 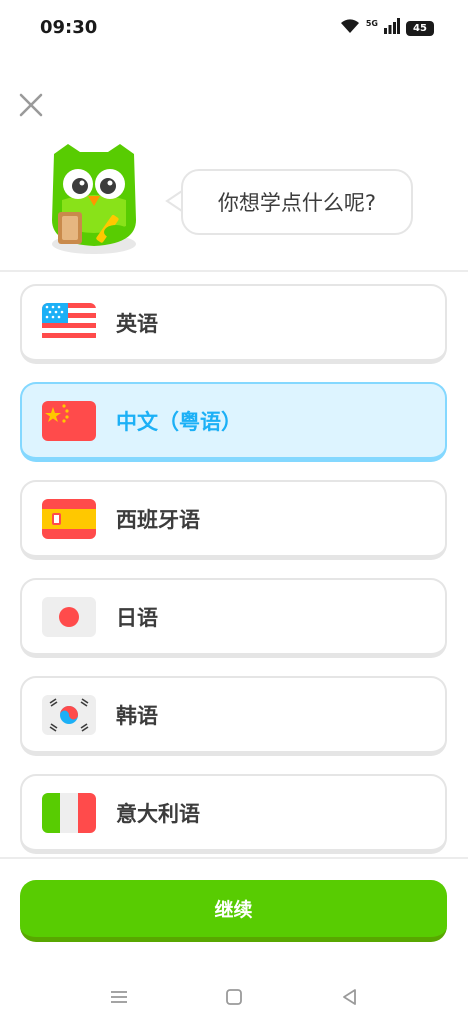 I want to click on header-divider, so click(x=234, y=271).